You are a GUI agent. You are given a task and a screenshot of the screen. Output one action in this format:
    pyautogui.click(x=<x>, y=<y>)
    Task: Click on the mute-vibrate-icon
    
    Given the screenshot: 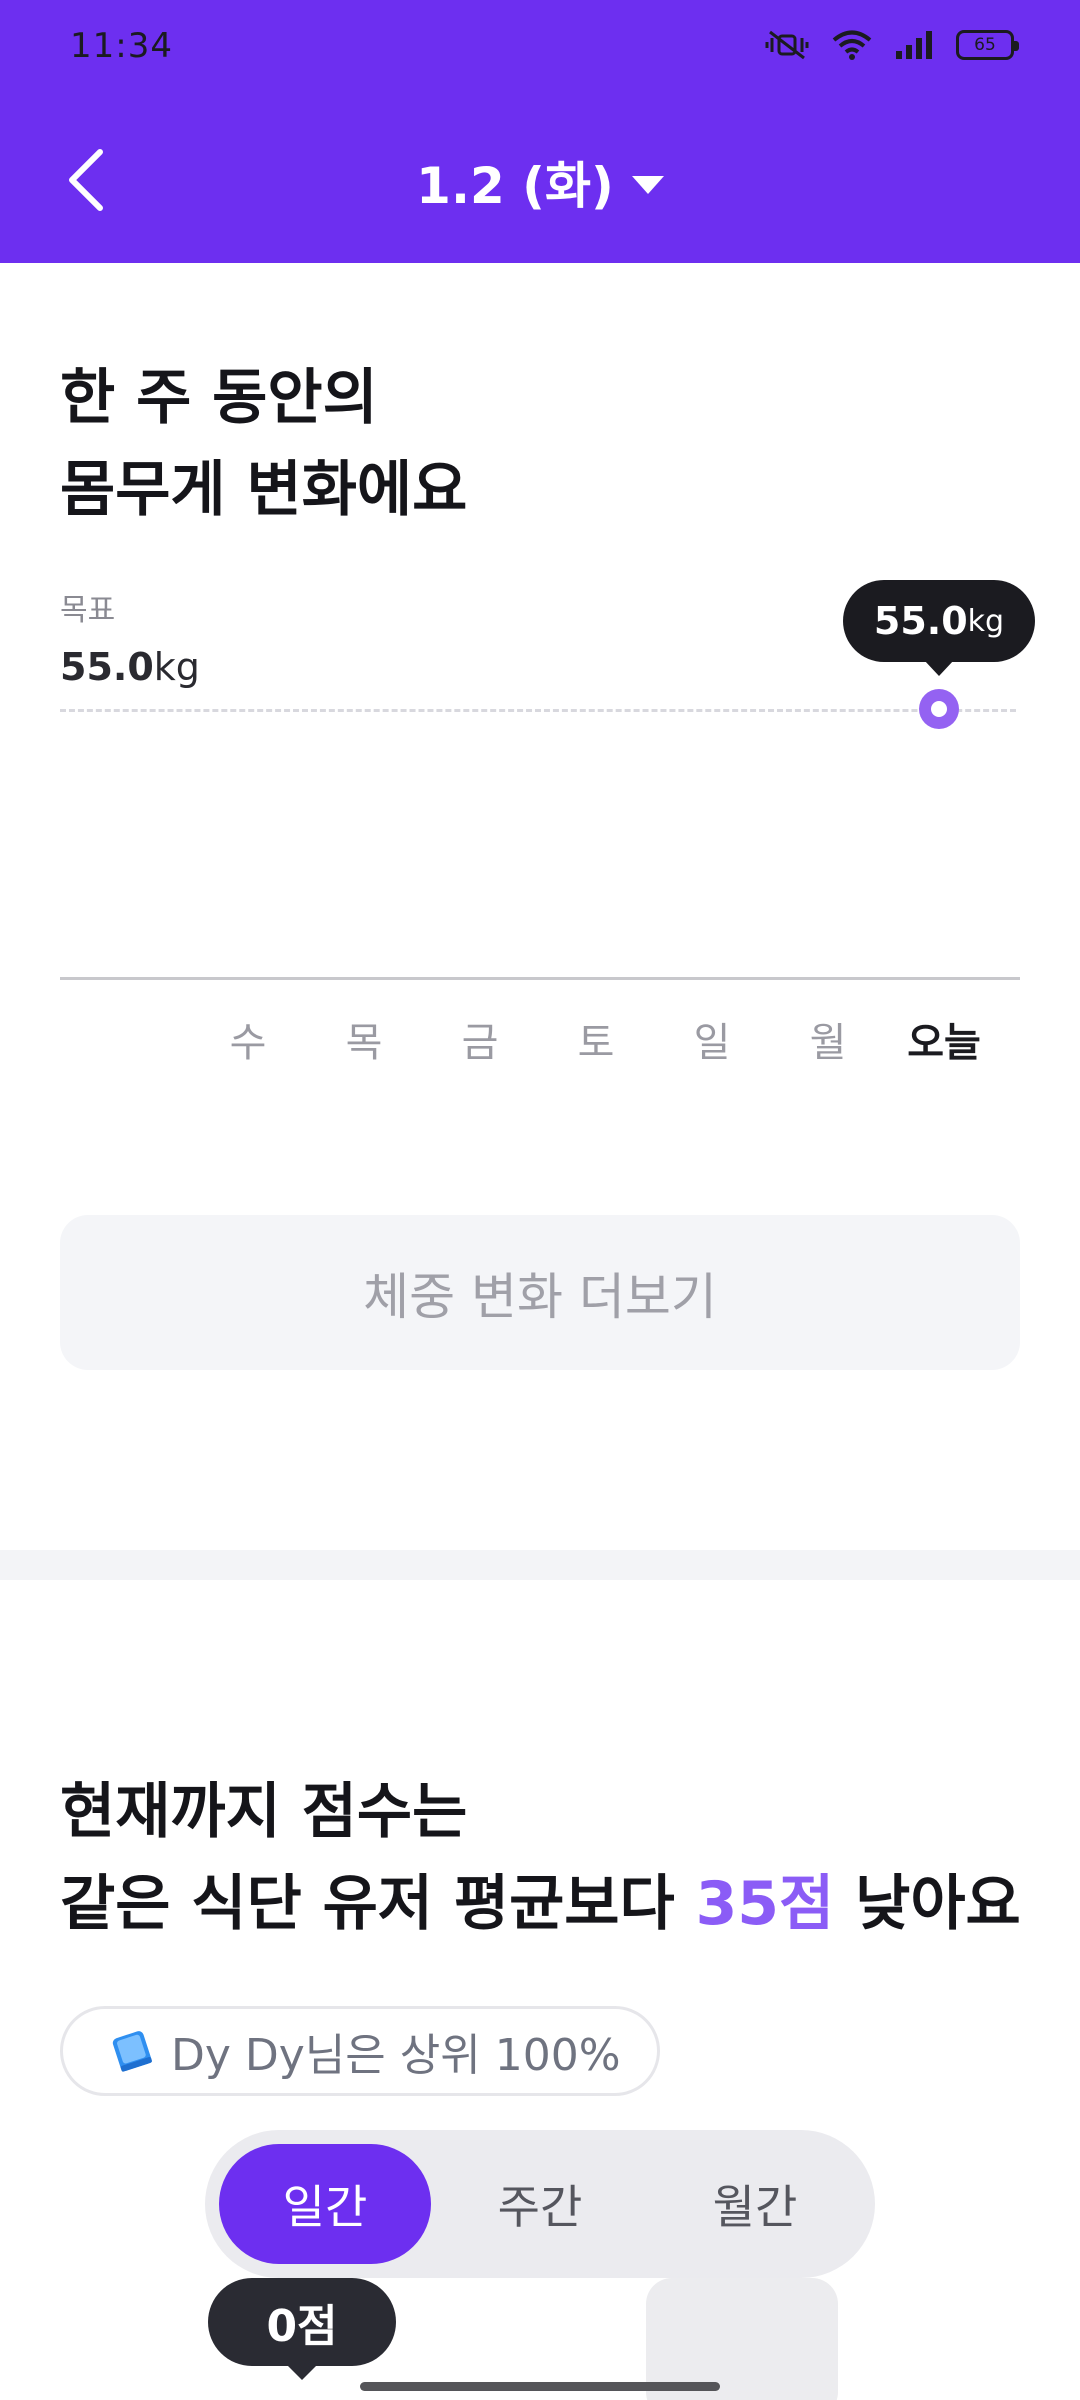 What is the action you would take?
    pyautogui.click(x=787, y=45)
    